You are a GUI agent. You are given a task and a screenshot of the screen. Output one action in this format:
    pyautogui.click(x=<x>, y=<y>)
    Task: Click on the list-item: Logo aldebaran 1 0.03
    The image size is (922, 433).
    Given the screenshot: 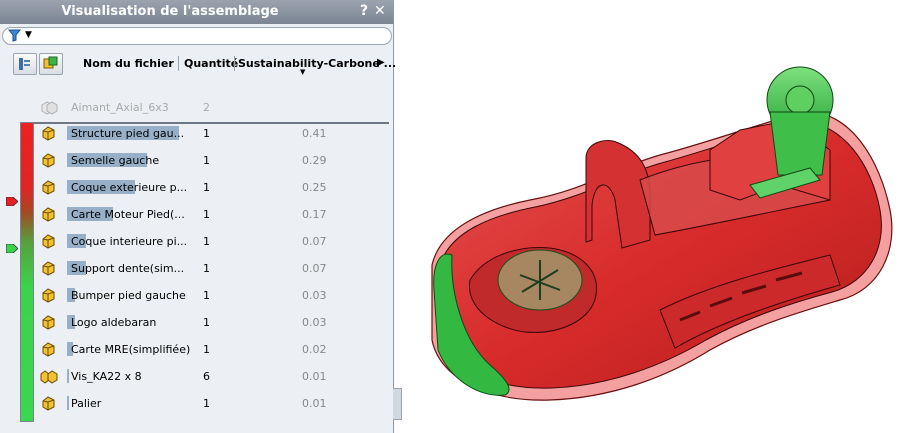 What is the action you would take?
    pyautogui.click(x=195, y=322)
    